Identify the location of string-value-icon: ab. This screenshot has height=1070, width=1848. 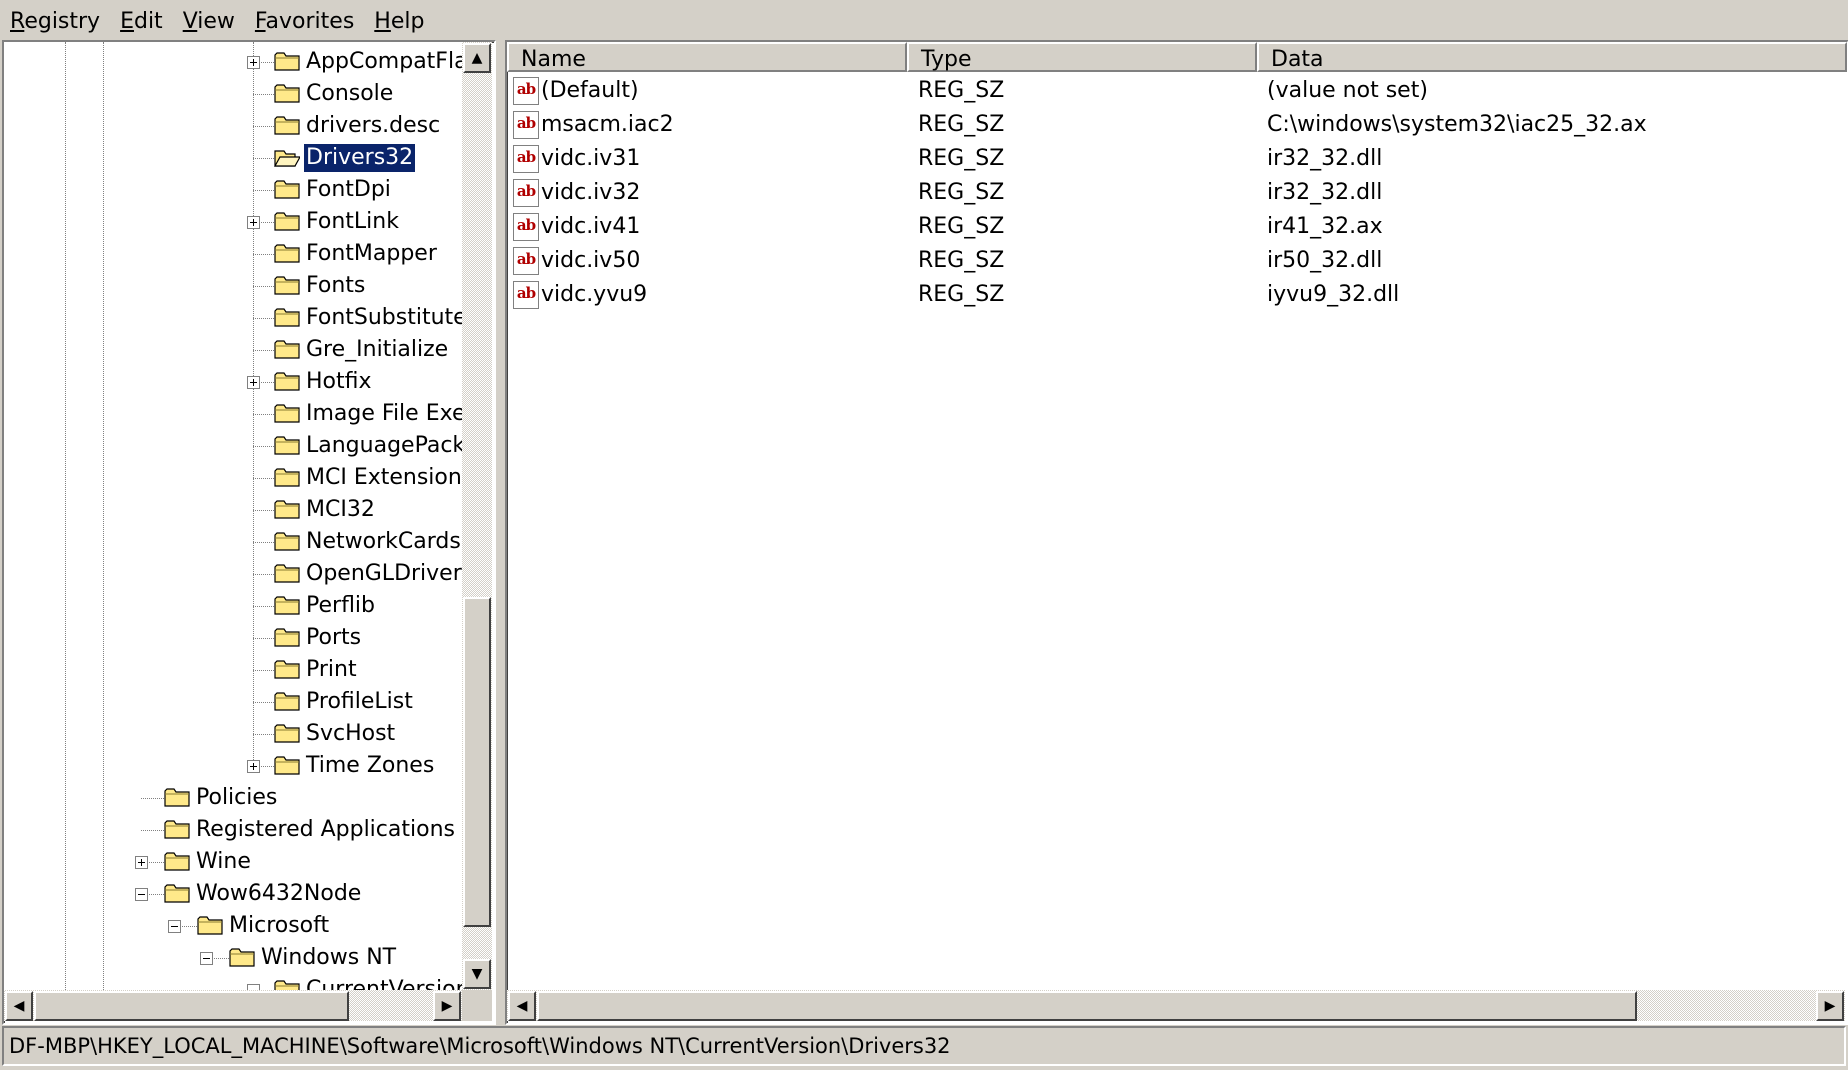
(526, 125).